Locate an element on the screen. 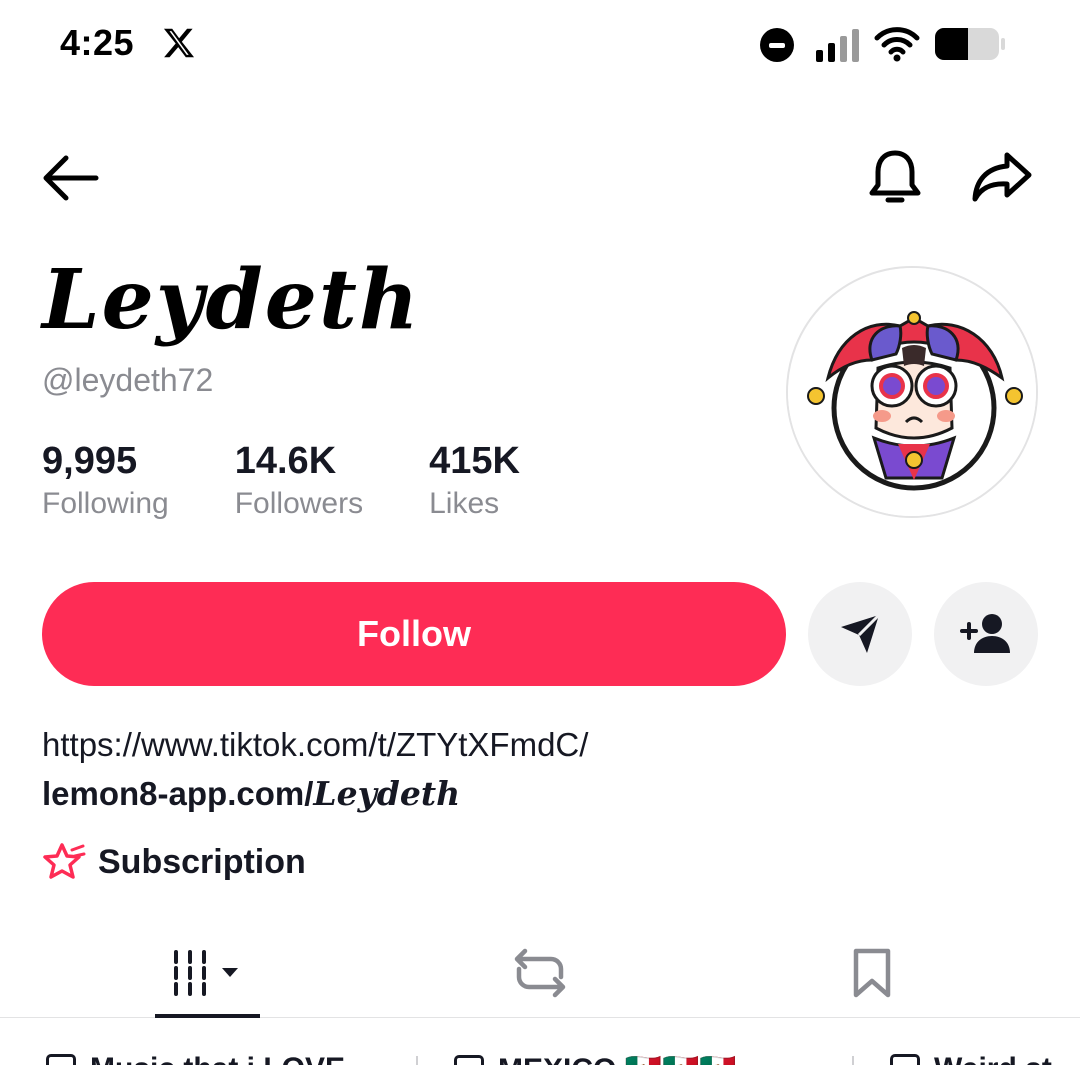 The width and height of the screenshot is (1080, 1065). avatar-image is located at coordinates (912, 392).